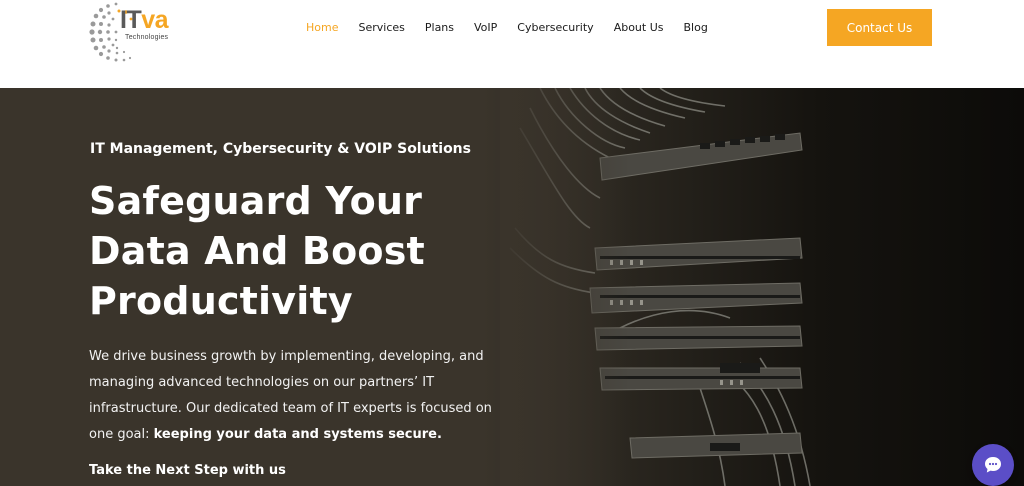 The width and height of the screenshot is (1024, 486). What do you see at coordinates (485, 28) in the screenshot?
I see `nav-item-voip: VoIP` at bounding box center [485, 28].